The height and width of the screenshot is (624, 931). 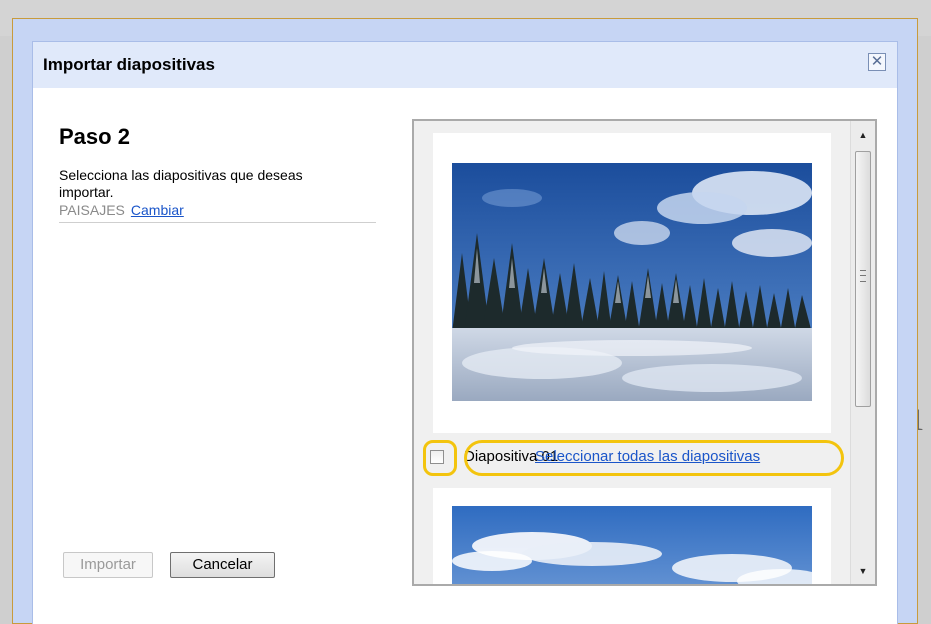 What do you see at coordinates (222, 565) in the screenshot?
I see `cancel-button: Cancelar` at bounding box center [222, 565].